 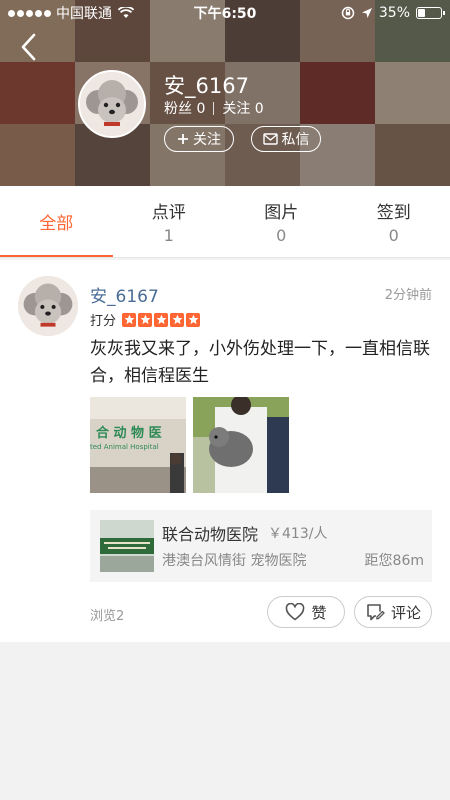 I want to click on tab-photos-count: 0, so click(x=281, y=235).